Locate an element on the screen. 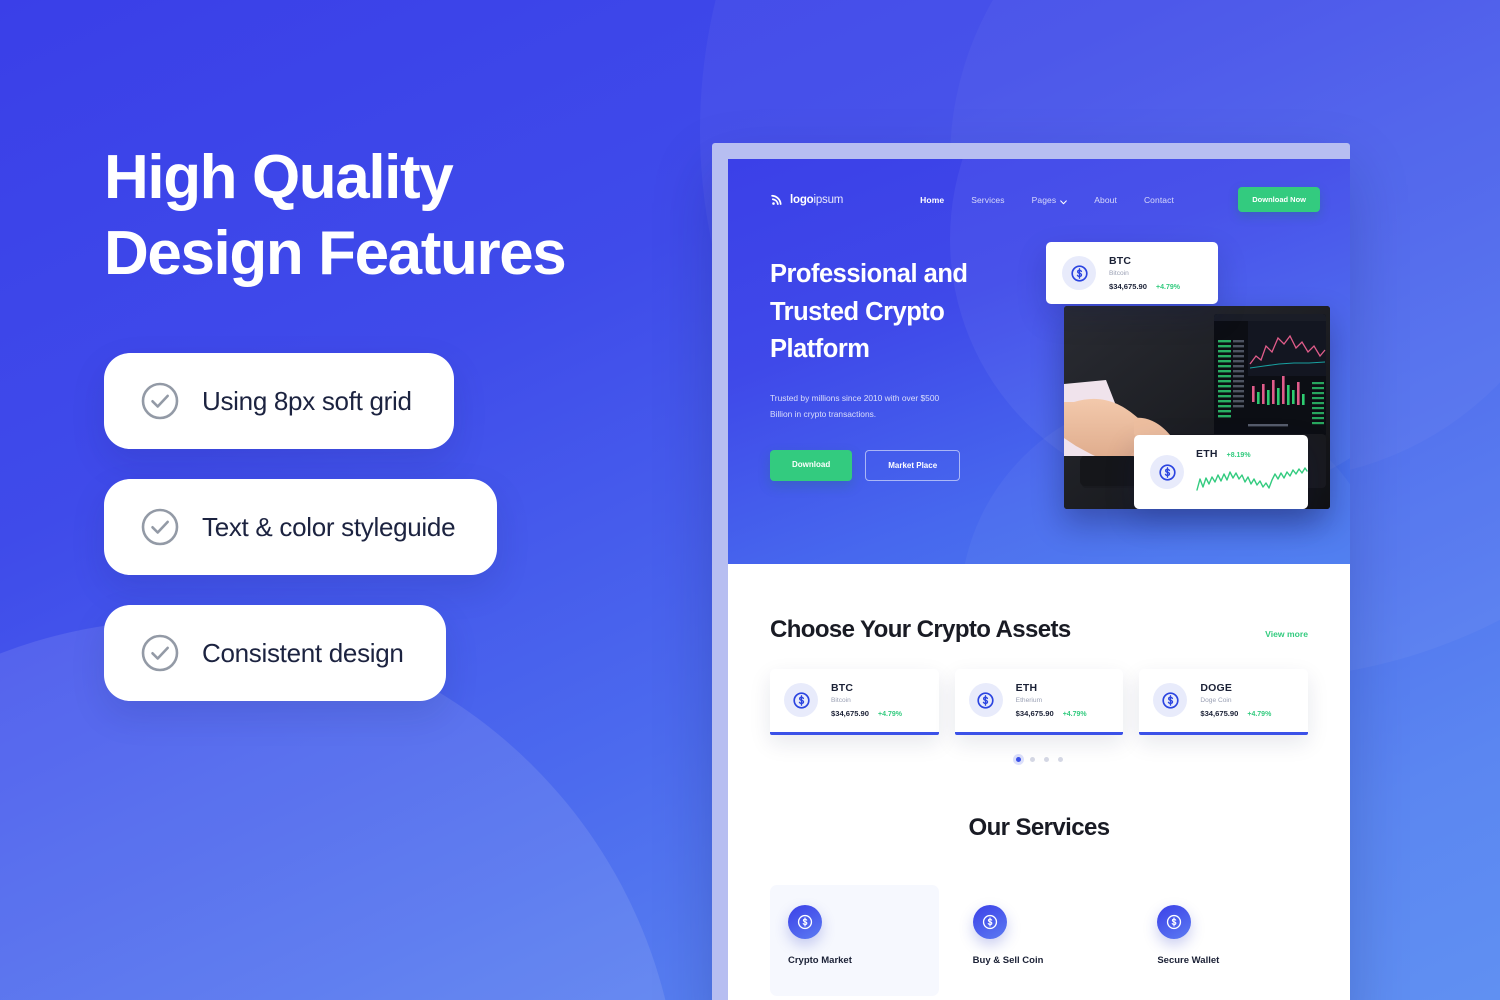  hero-title: Professional and Trusted Crypto Platform is located at coordinates (869, 312).